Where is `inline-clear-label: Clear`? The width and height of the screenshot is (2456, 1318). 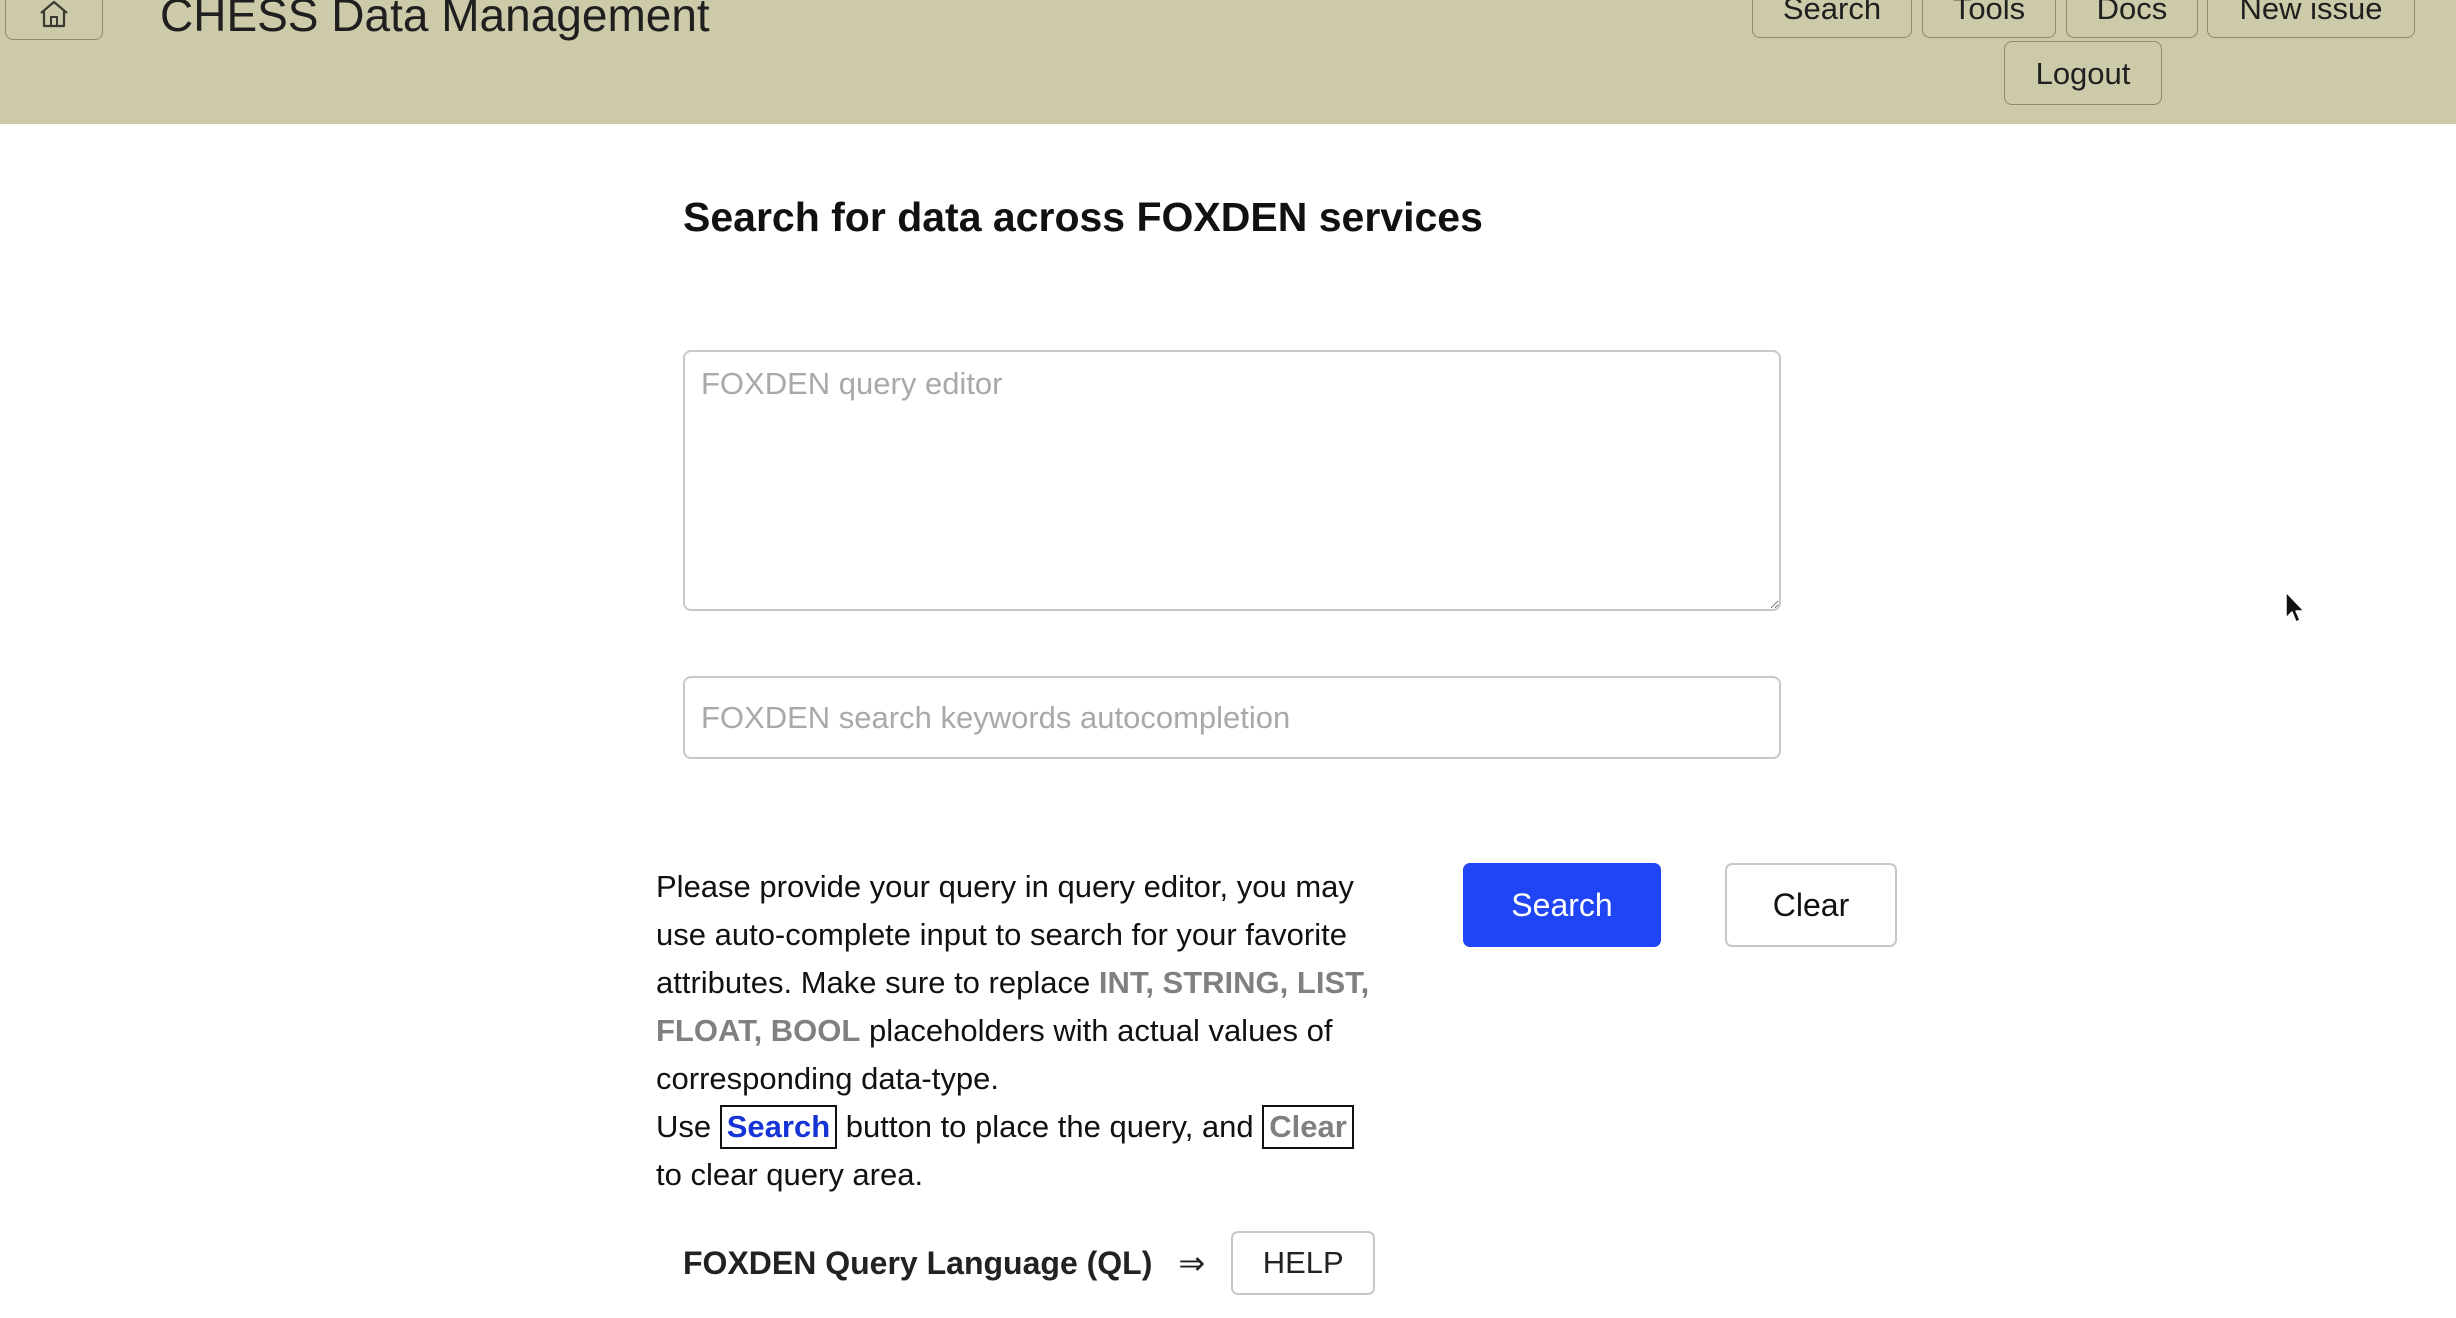
inline-clear-label: Clear is located at coordinates (1308, 1127).